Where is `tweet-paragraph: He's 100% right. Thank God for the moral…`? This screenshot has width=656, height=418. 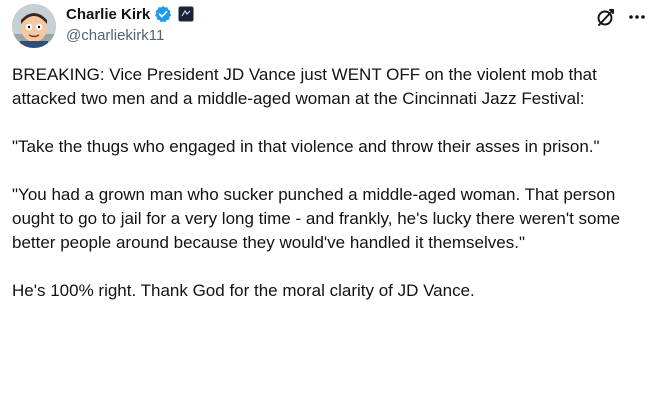 tweet-paragraph: He's 100% right. Thank God for the moral… is located at coordinates (243, 290).